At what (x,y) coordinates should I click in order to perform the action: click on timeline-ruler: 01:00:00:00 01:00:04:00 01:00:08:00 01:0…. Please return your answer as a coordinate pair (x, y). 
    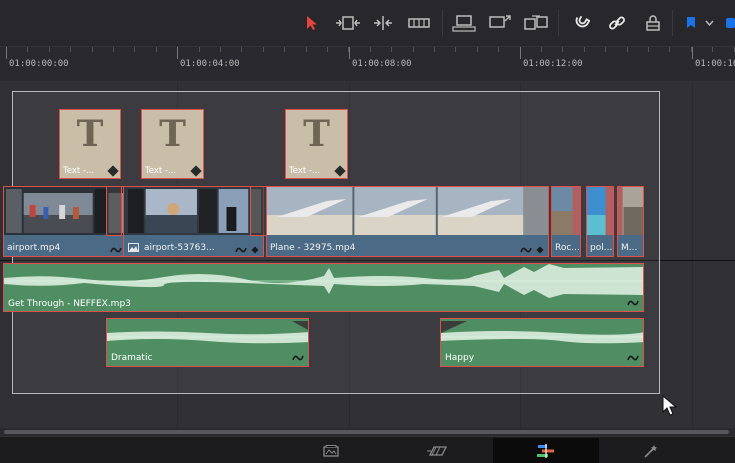
    Looking at the image, I should click on (367, 64).